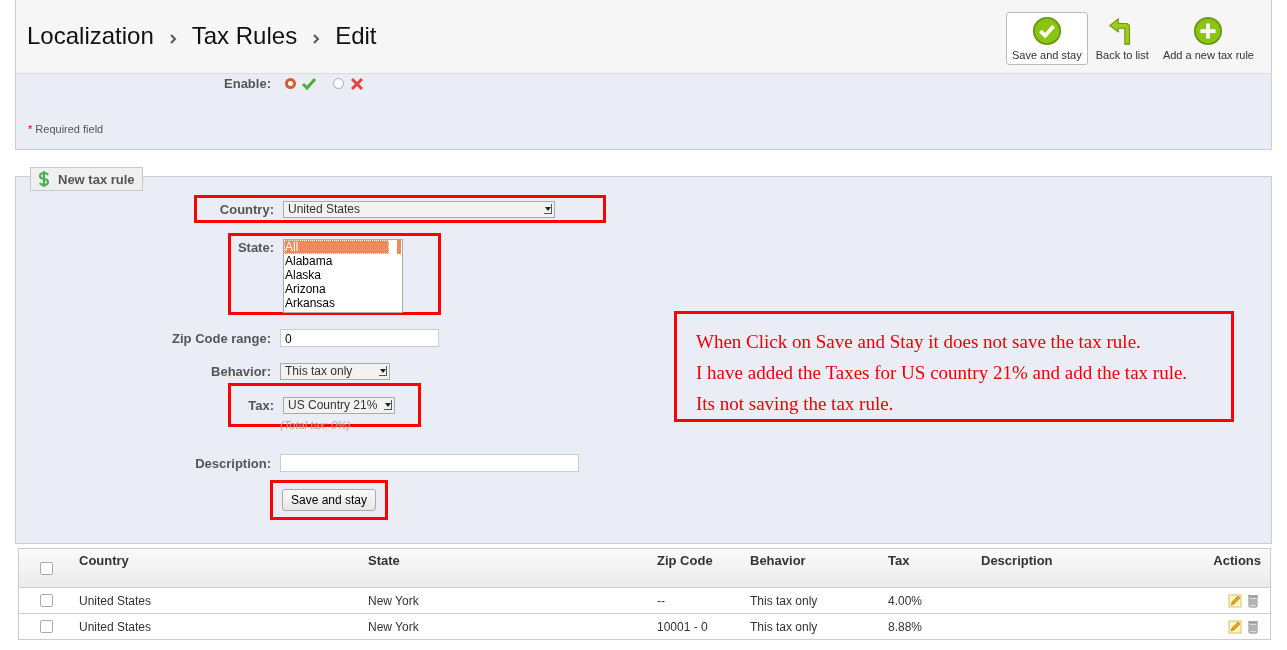 This screenshot has width=1287, height=650. Describe the element at coordinates (661, 600) in the screenshot. I see `table-cell-text: --` at that location.